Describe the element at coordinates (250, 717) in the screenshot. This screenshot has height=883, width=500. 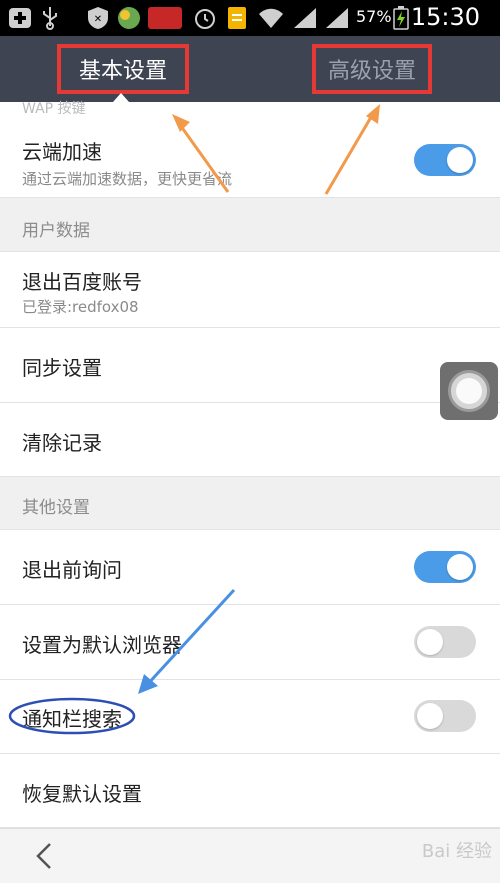
I see `settings-row-notification-search: 通知栏搜索` at that location.